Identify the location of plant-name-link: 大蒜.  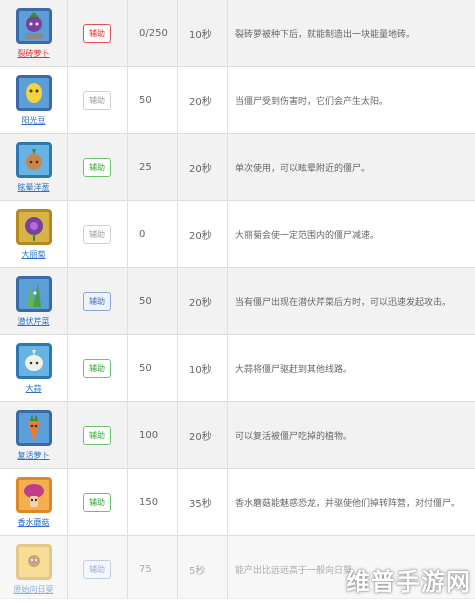
(34, 388).